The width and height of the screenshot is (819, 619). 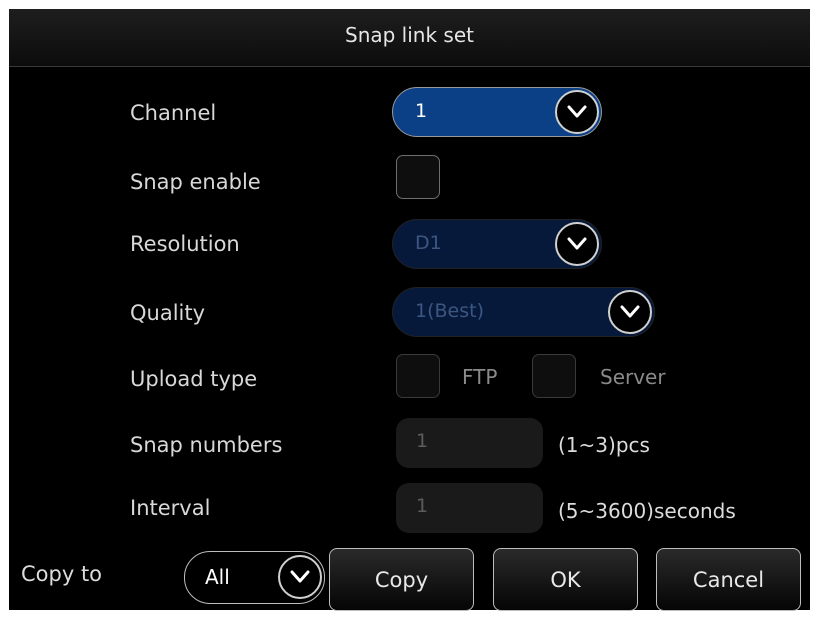 I want to click on interval-label: Interval, so click(x=170, y=508).